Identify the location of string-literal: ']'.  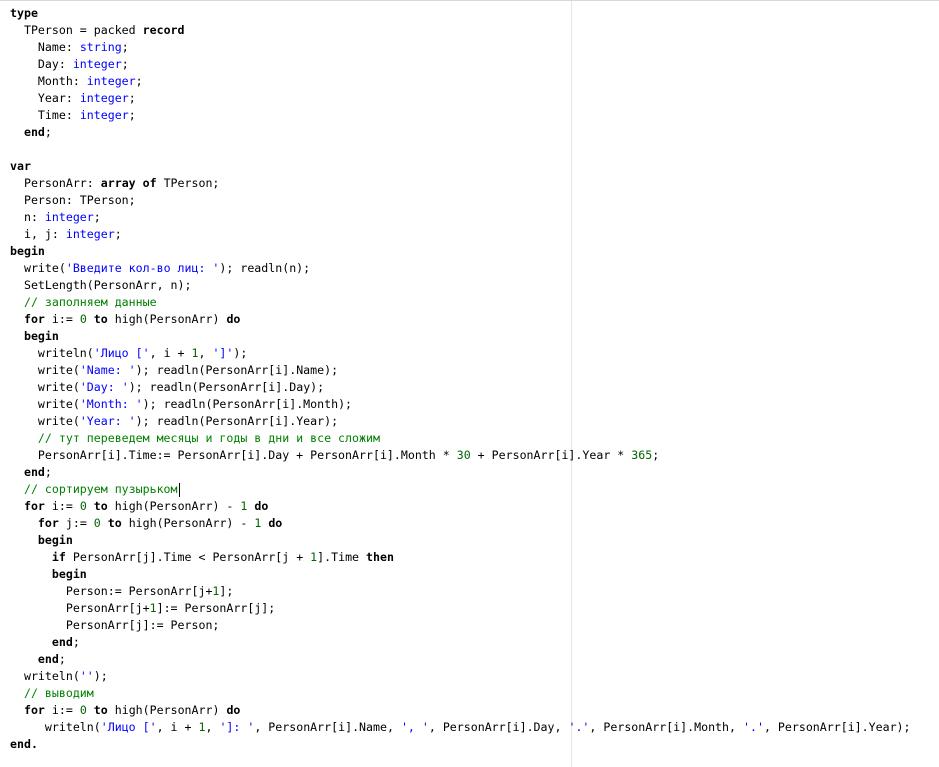
(223, 353).